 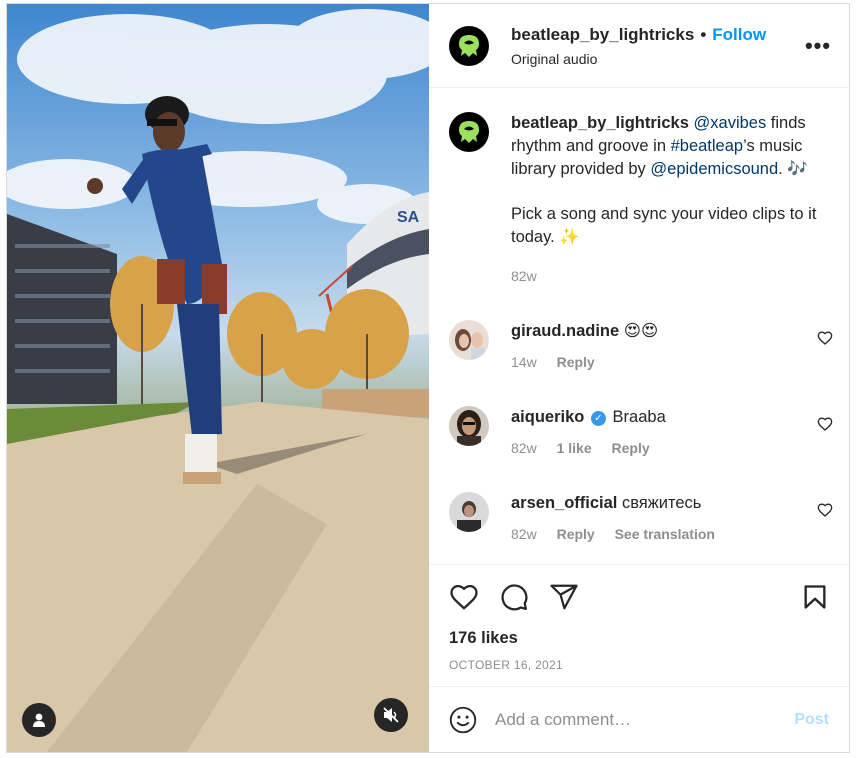 I want to click on post-actions-section: 176 likes OCTOBER 16, 2021, so click(x=639, y=625).